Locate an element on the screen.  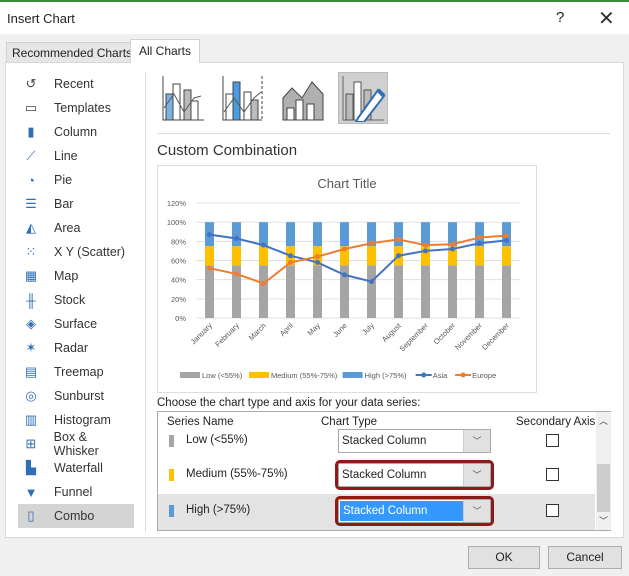
sidebar-item-bar: ☰ Bar is located at coordinates (76, 204).